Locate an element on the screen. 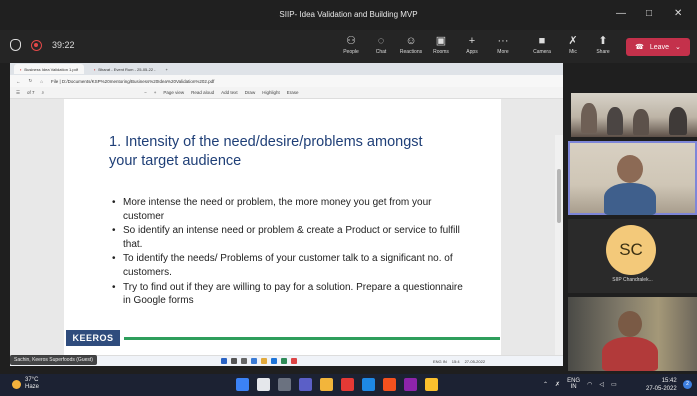  tool-draw: Draw is located at coordinates (250, 92).